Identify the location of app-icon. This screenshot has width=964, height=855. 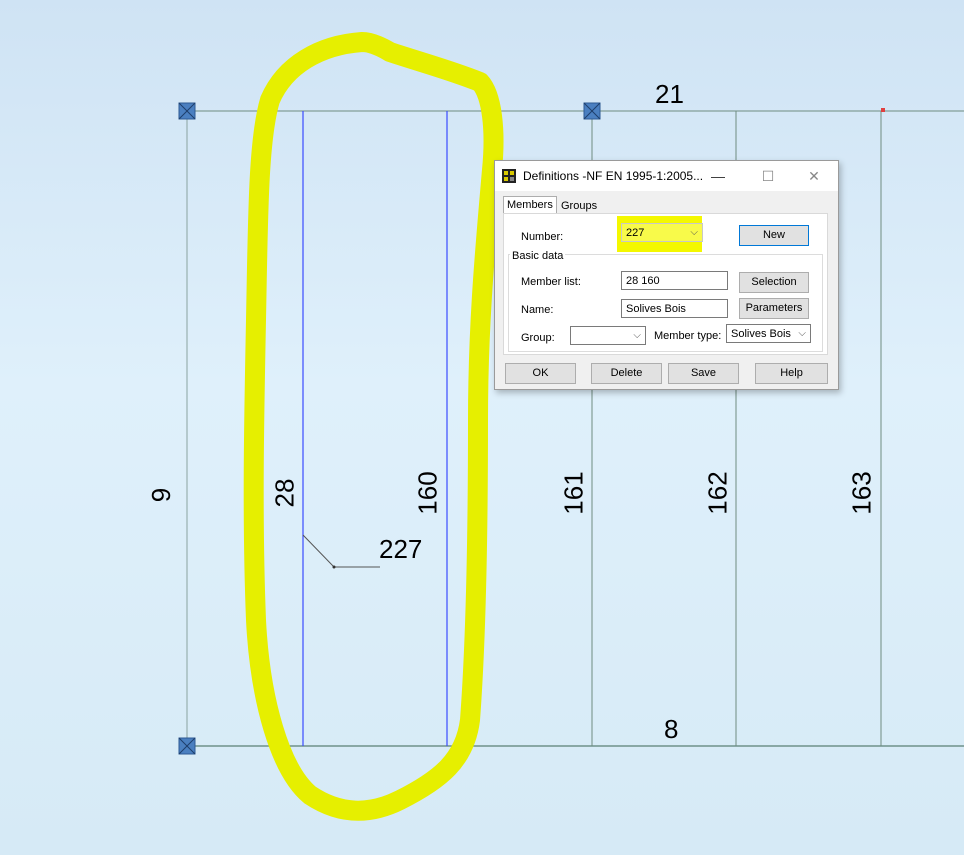
(509, 176).